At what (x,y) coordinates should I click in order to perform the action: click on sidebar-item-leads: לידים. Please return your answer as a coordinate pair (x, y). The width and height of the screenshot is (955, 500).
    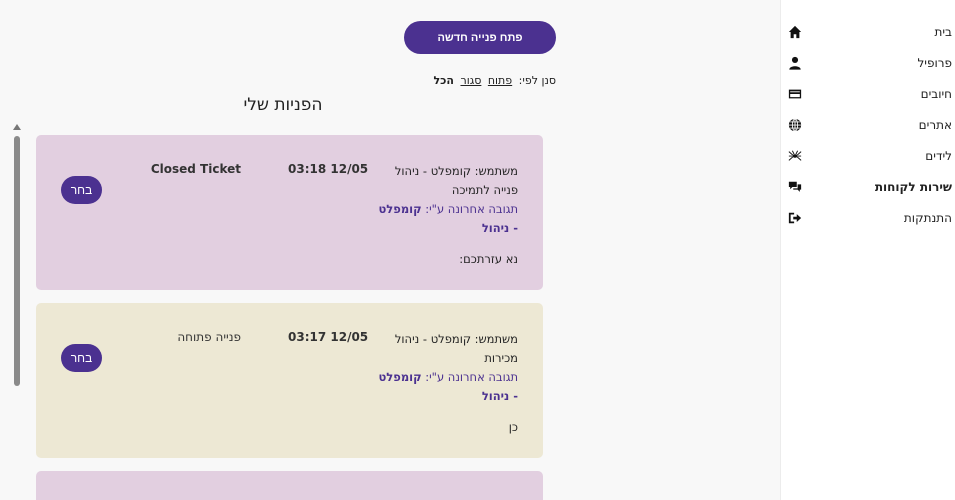
    Looking at the image, I should click on (868, 156).